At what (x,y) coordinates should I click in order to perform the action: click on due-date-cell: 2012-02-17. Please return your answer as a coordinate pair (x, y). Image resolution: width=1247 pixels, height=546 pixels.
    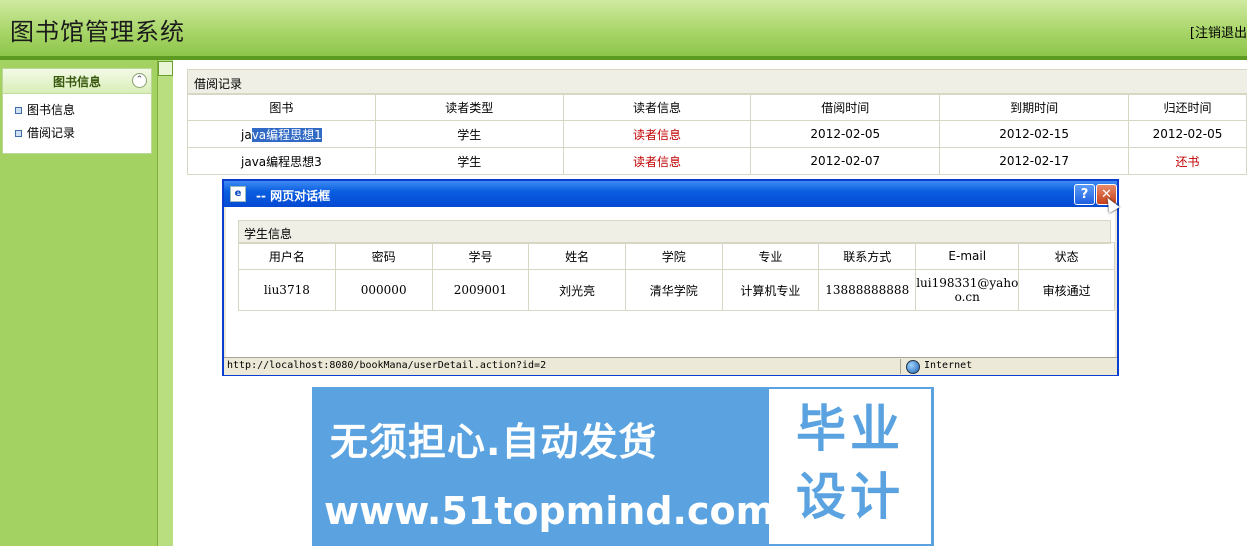
    Looking at the image, I should click on (1034, 161).